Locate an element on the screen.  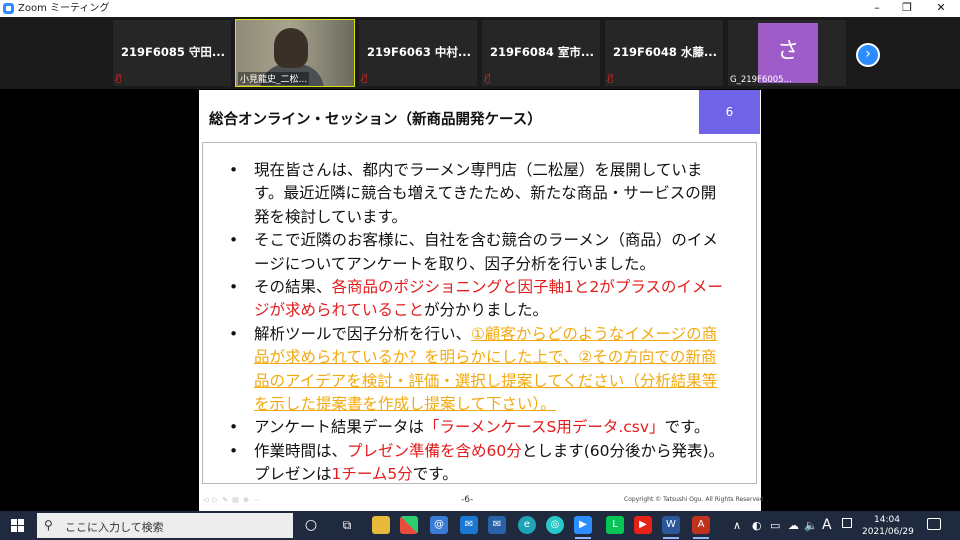
search-icon: ⚲ is located at coordinates (48, 525).